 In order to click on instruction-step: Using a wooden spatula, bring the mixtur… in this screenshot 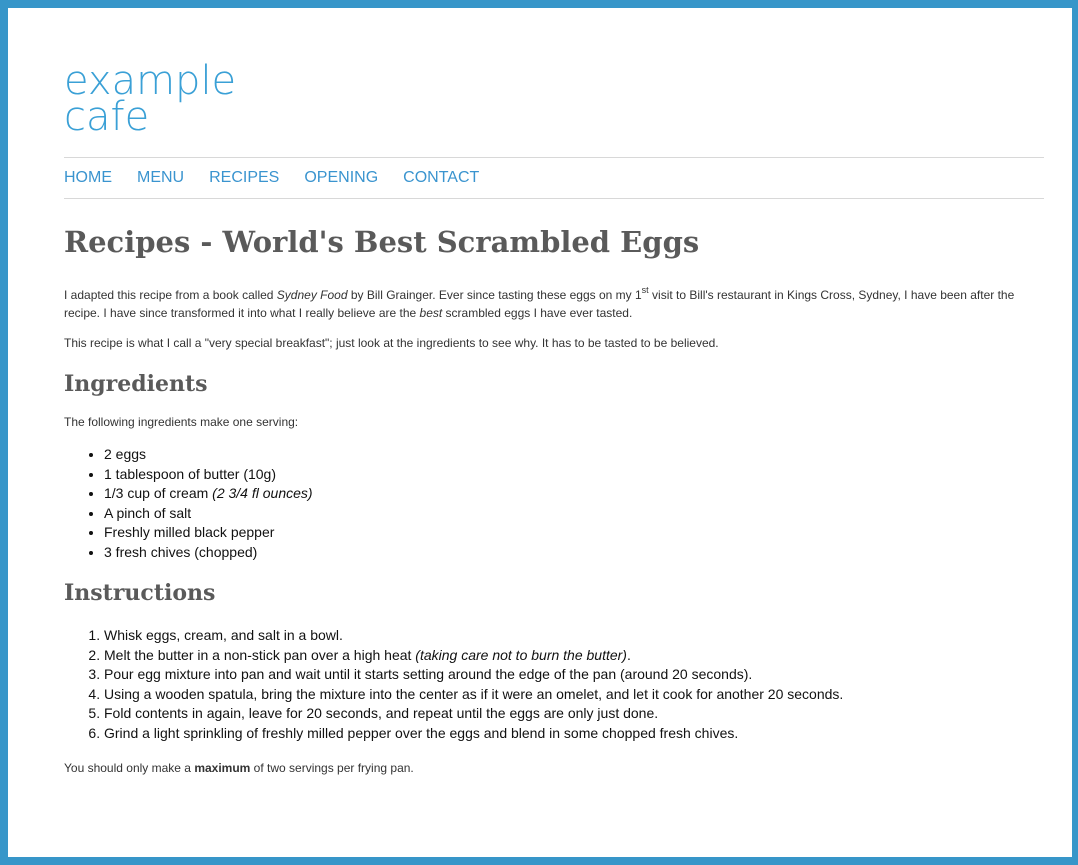, I will do `click(574, 695)`.